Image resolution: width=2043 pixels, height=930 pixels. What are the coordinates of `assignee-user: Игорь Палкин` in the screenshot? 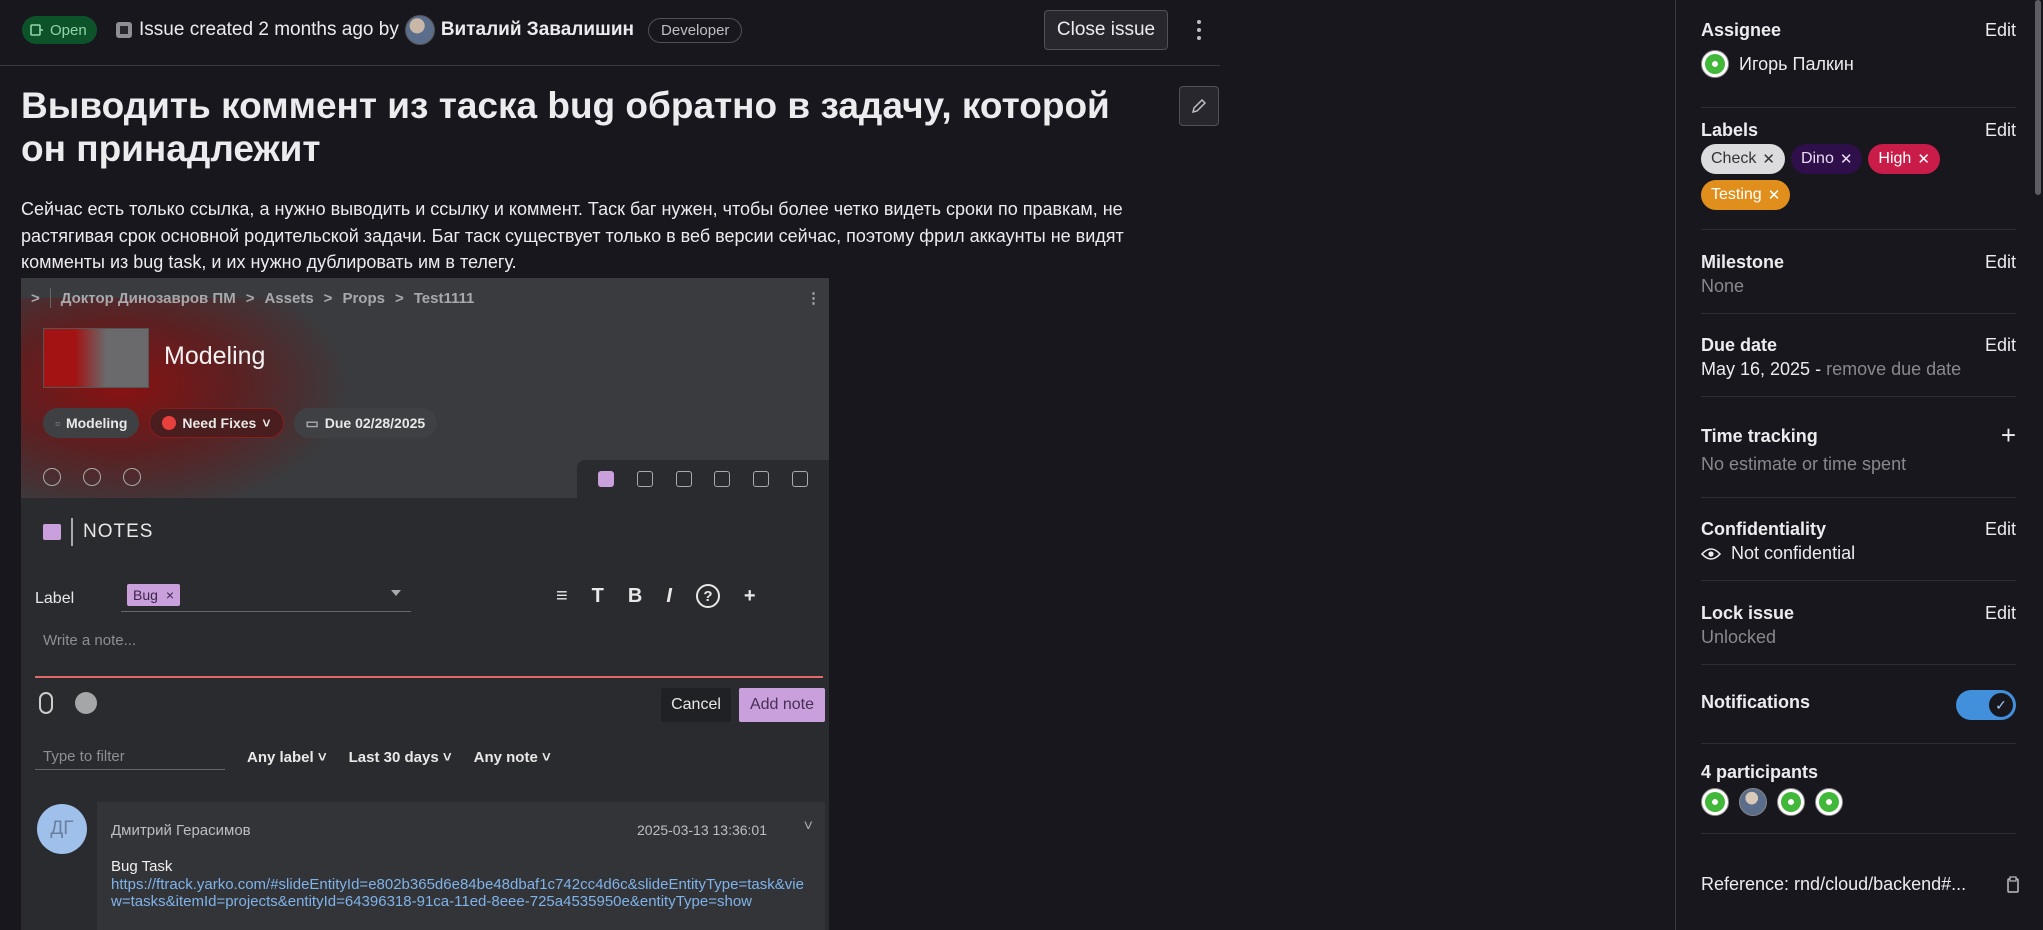 It's located at (1777, 64).